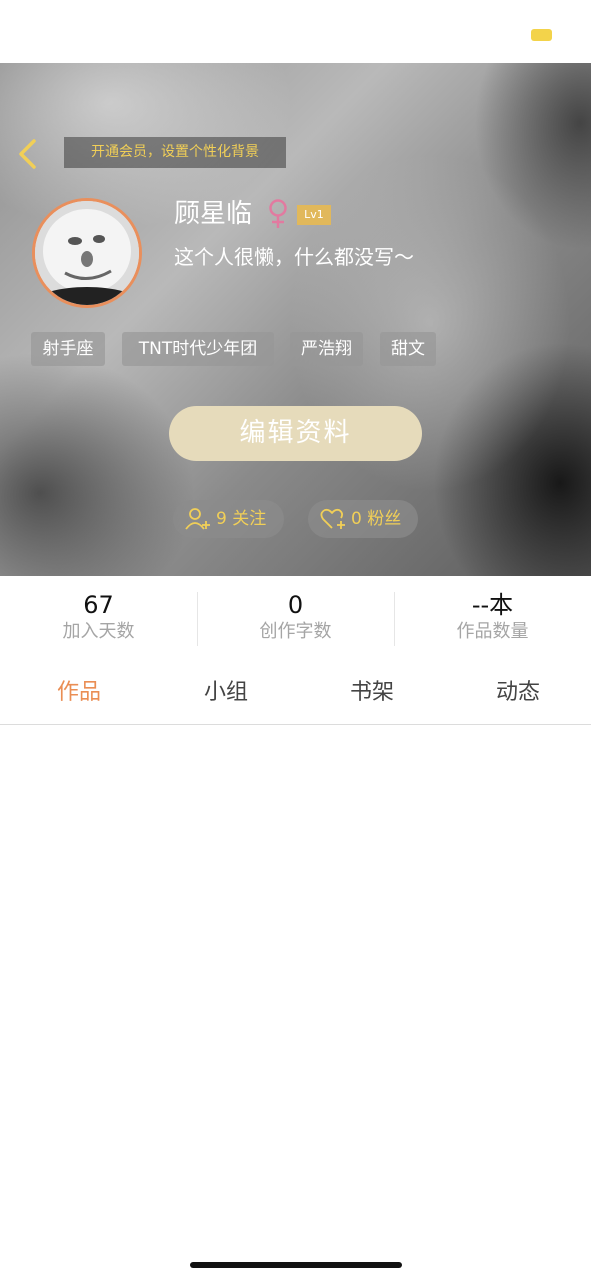  I want to click on battery-icon, so click(541, 35).